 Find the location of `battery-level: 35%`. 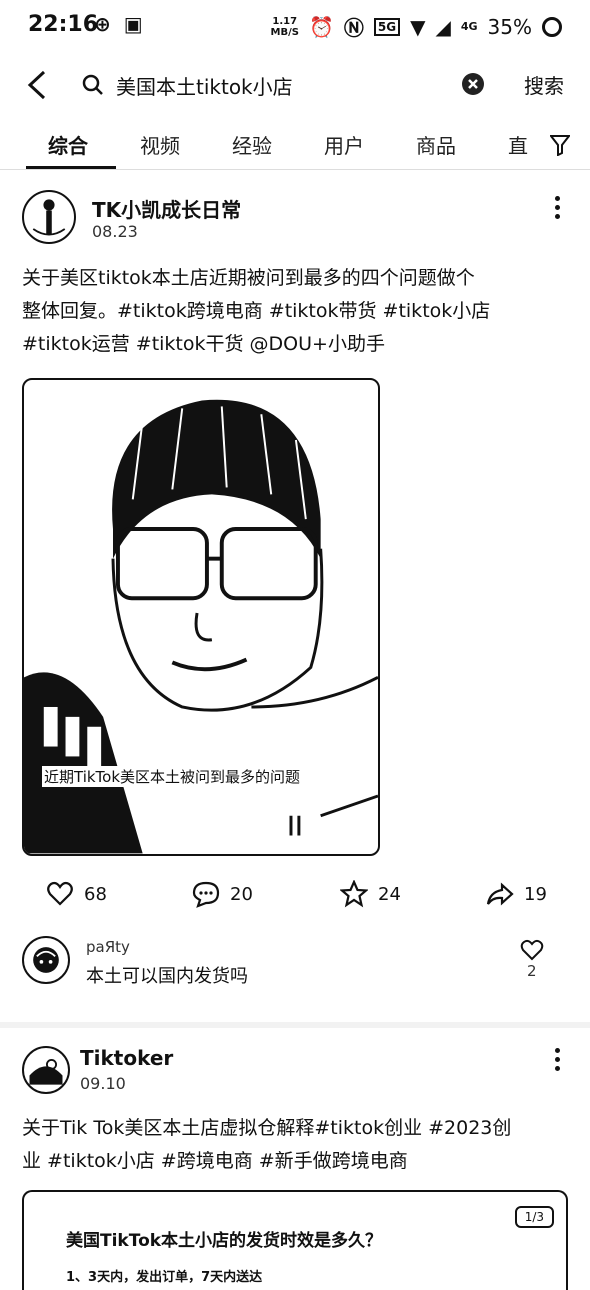

battery-level: 35% is located at coordinates (509, 26).